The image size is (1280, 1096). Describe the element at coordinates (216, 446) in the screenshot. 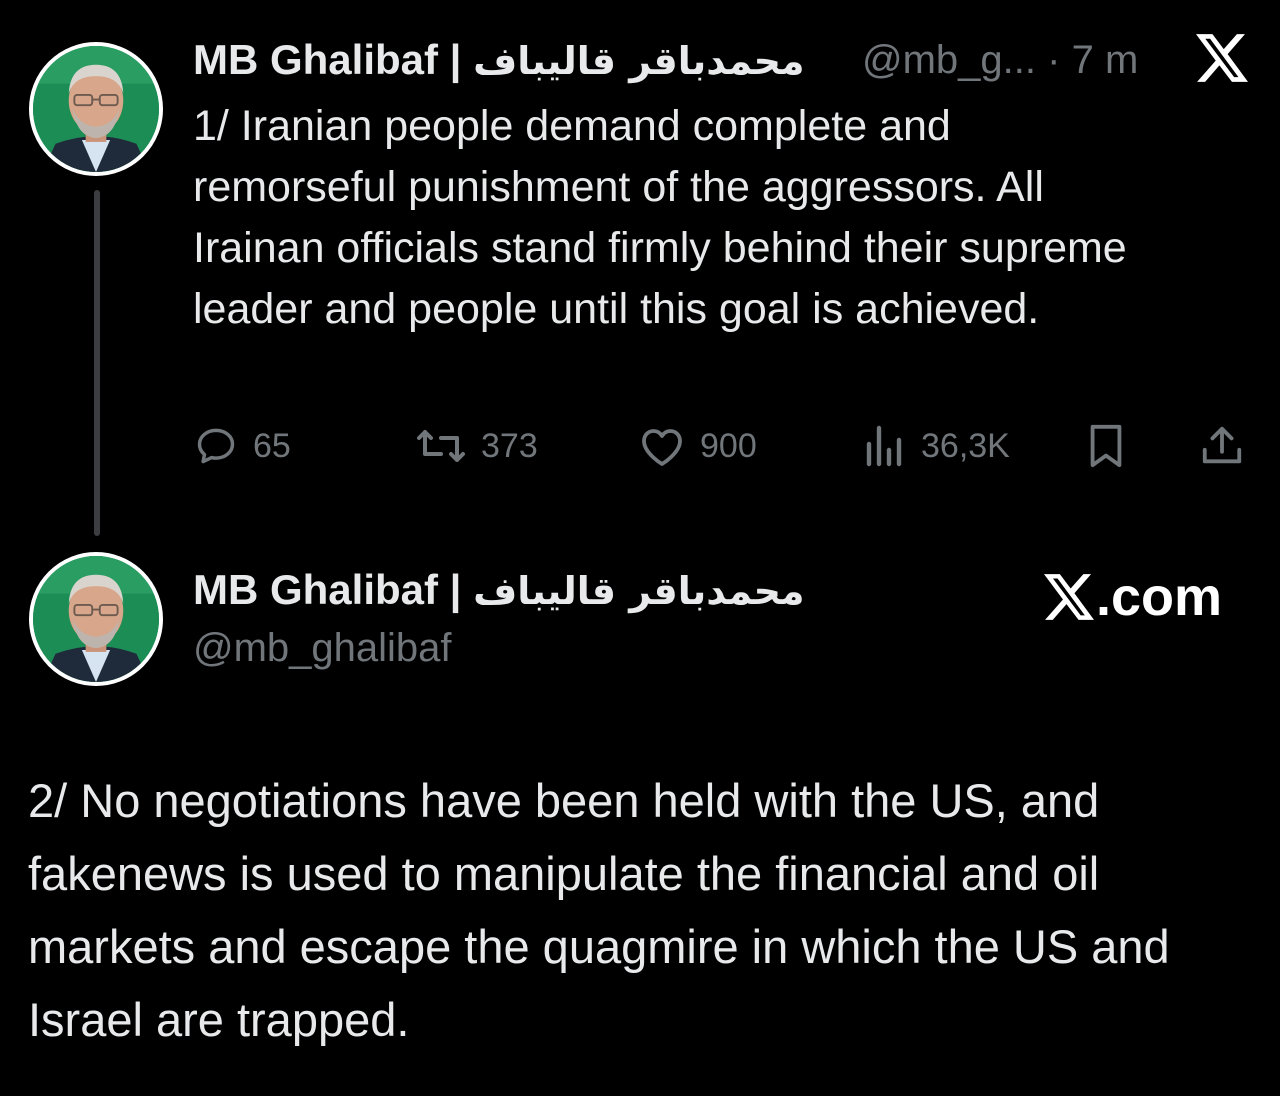

I see `reply-bubble-icon` at that location.